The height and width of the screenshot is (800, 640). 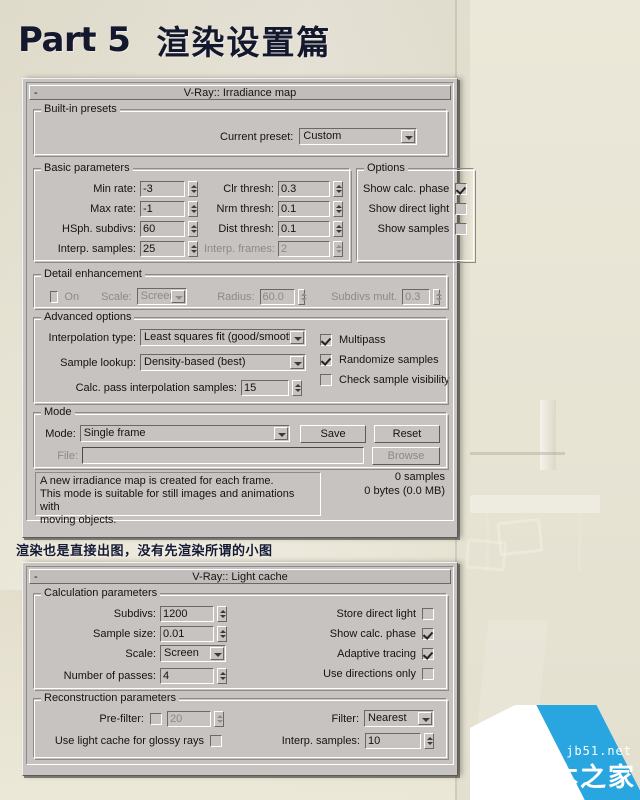 I want to click on bg-table, so click(x=535, y=504).